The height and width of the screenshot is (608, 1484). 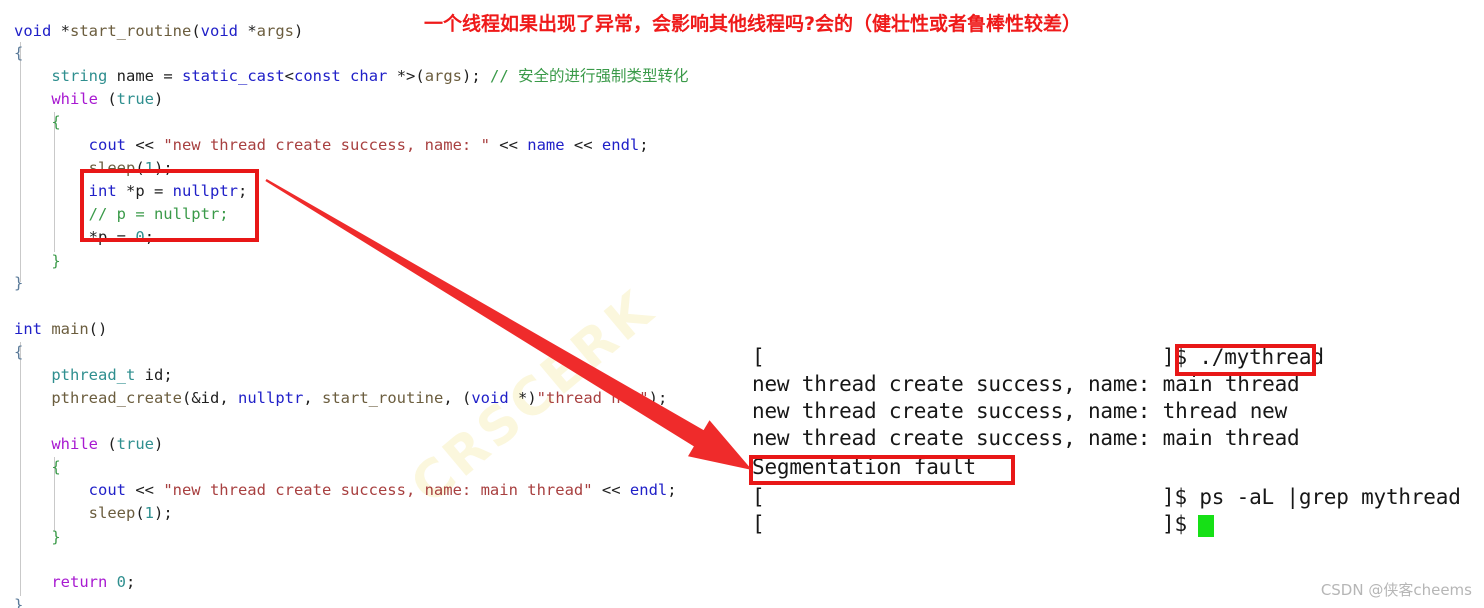 I want to click on terminal-command-line: ]$ ps -aL |grep mythread, so click(x=1311, y=497).